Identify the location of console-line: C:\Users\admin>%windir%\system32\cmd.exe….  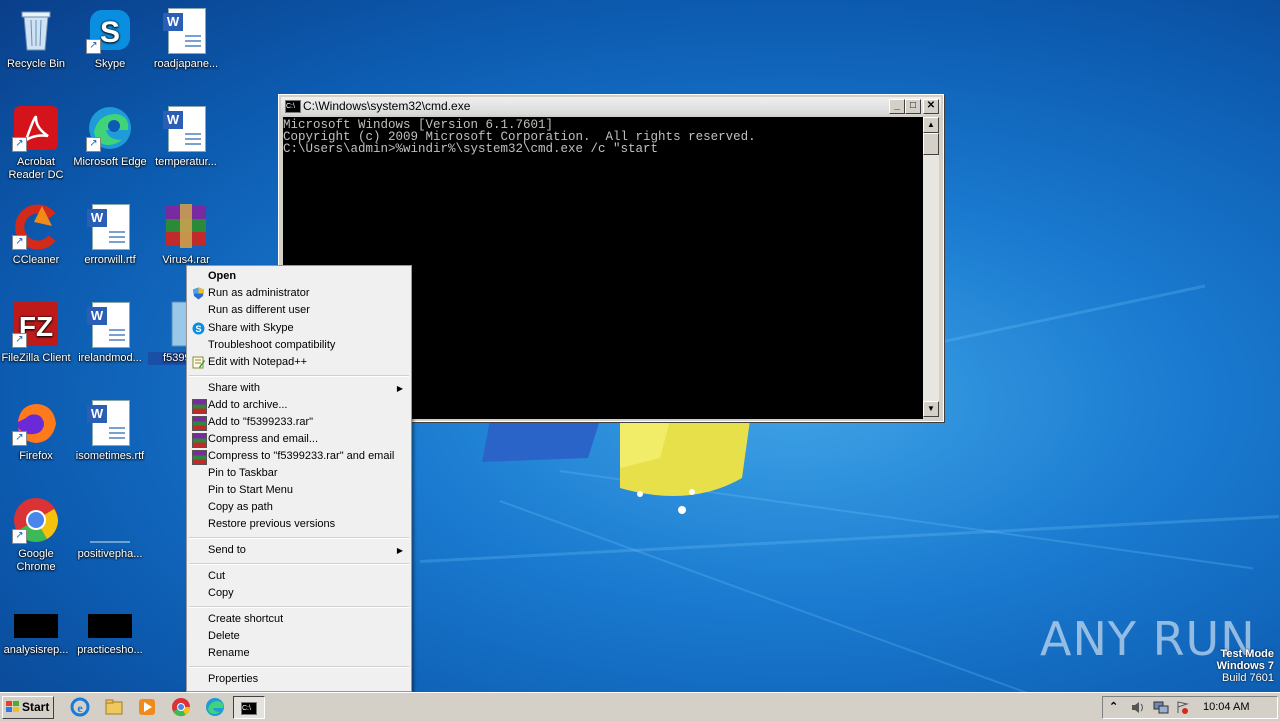
(471, 149).